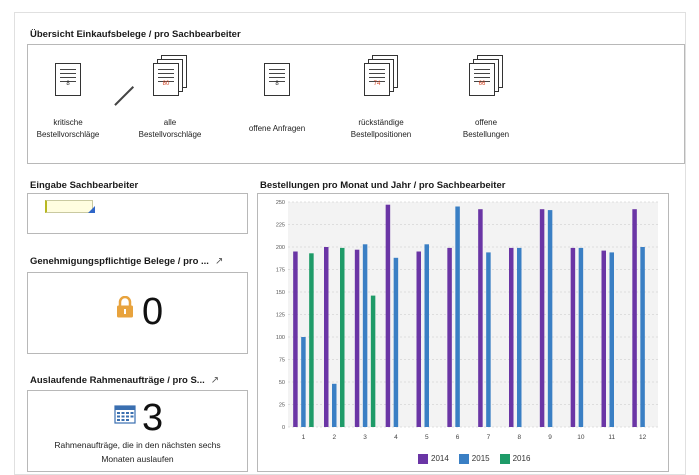 Image resolution: width=699 pixels, height=475 pixels. I want to click on document-sheet: 8, so click(68, 79).